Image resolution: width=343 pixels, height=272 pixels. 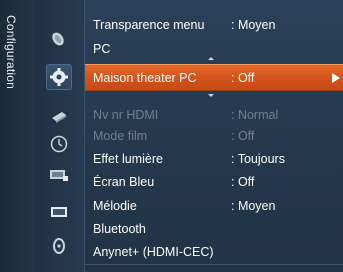 I want to click on menu-item-label: Anynet+ (HDMI-CEC), so click(x=153, y=252).